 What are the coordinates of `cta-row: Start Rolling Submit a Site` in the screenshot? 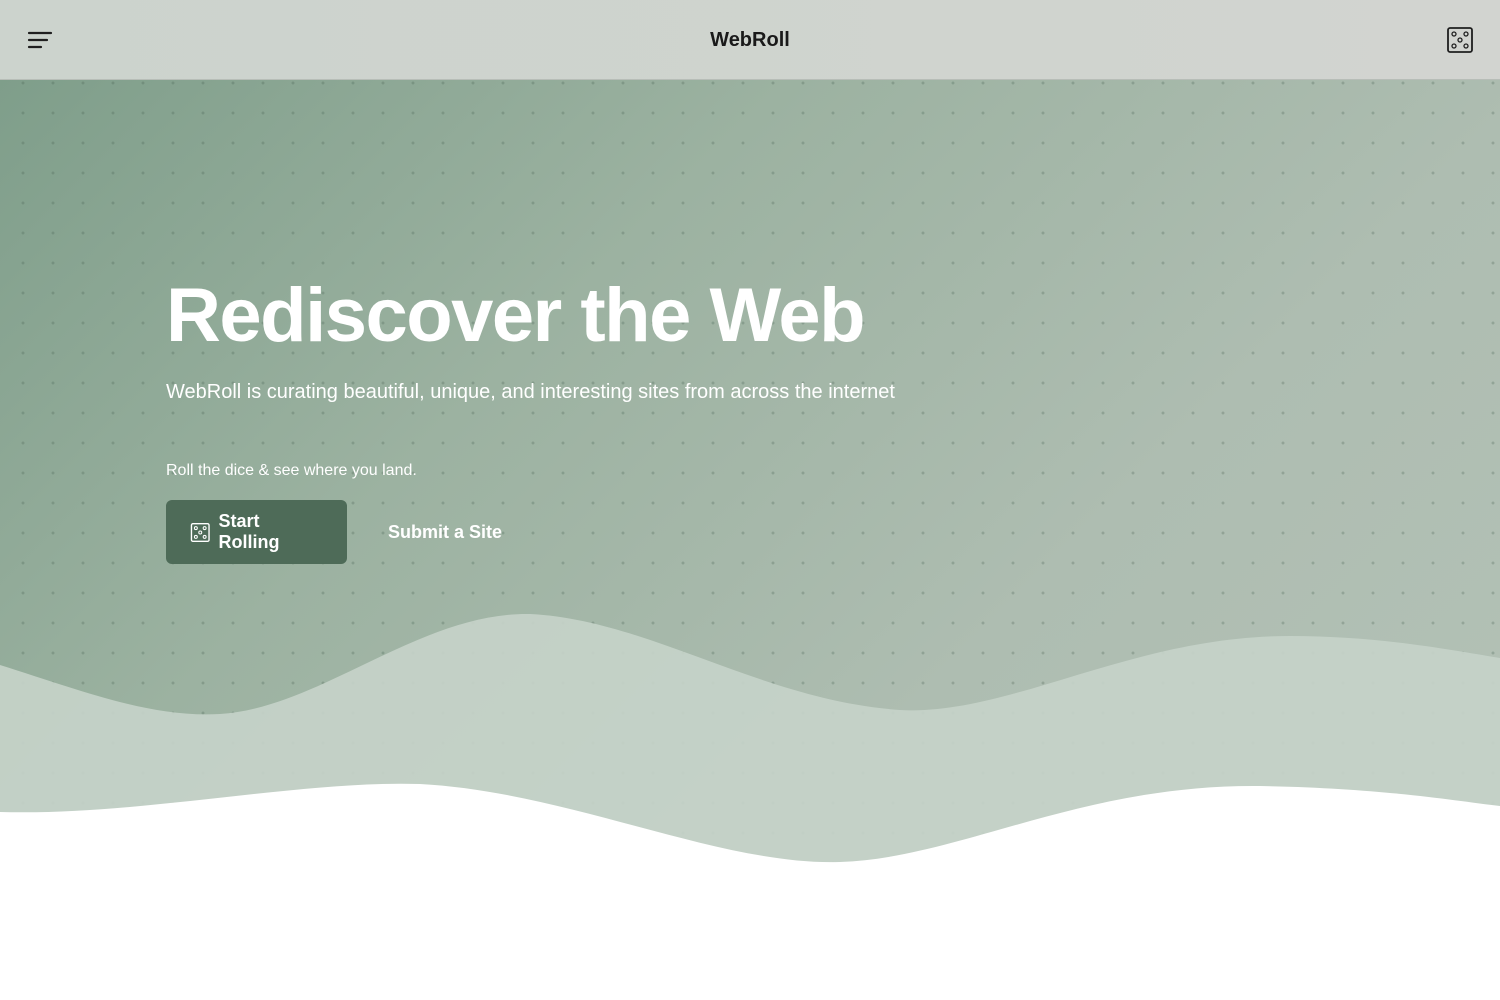 It's located at (530, 532).